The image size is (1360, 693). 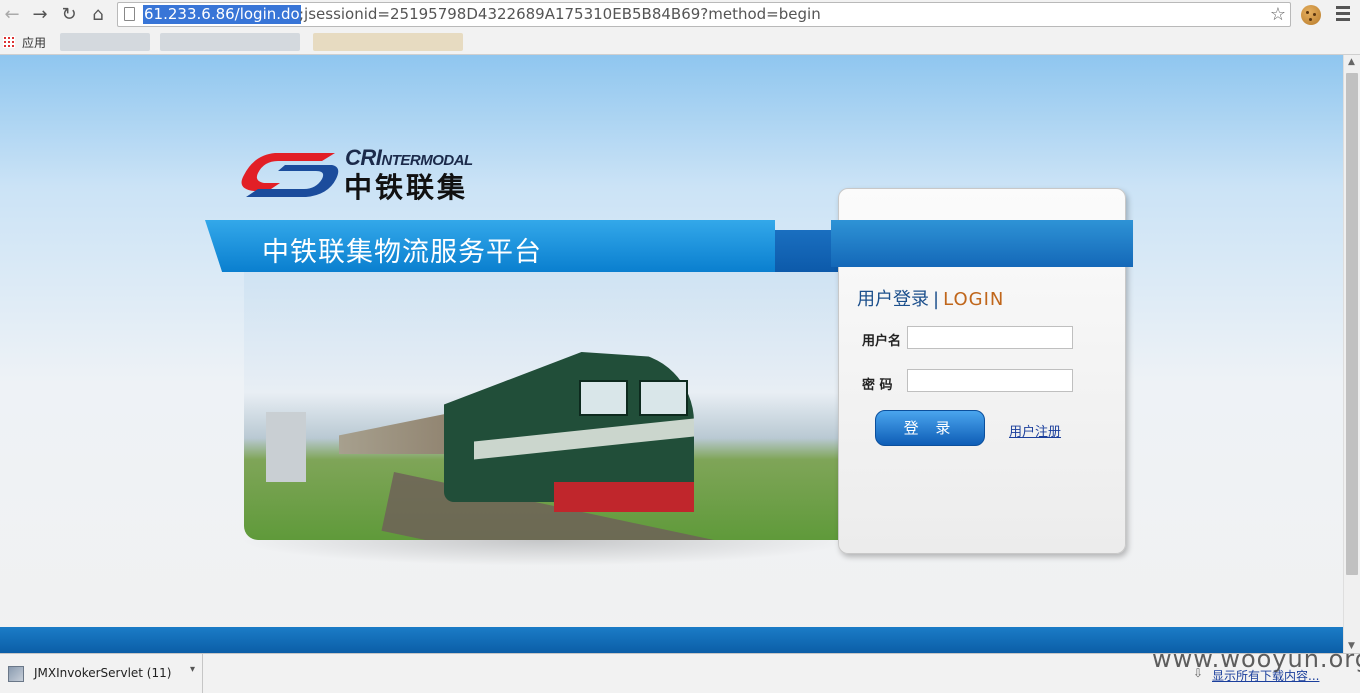 What do you see at coordinates (40, 15) in the screenshot?
I see `forward-icon: →` at bounding box center [40, 15].